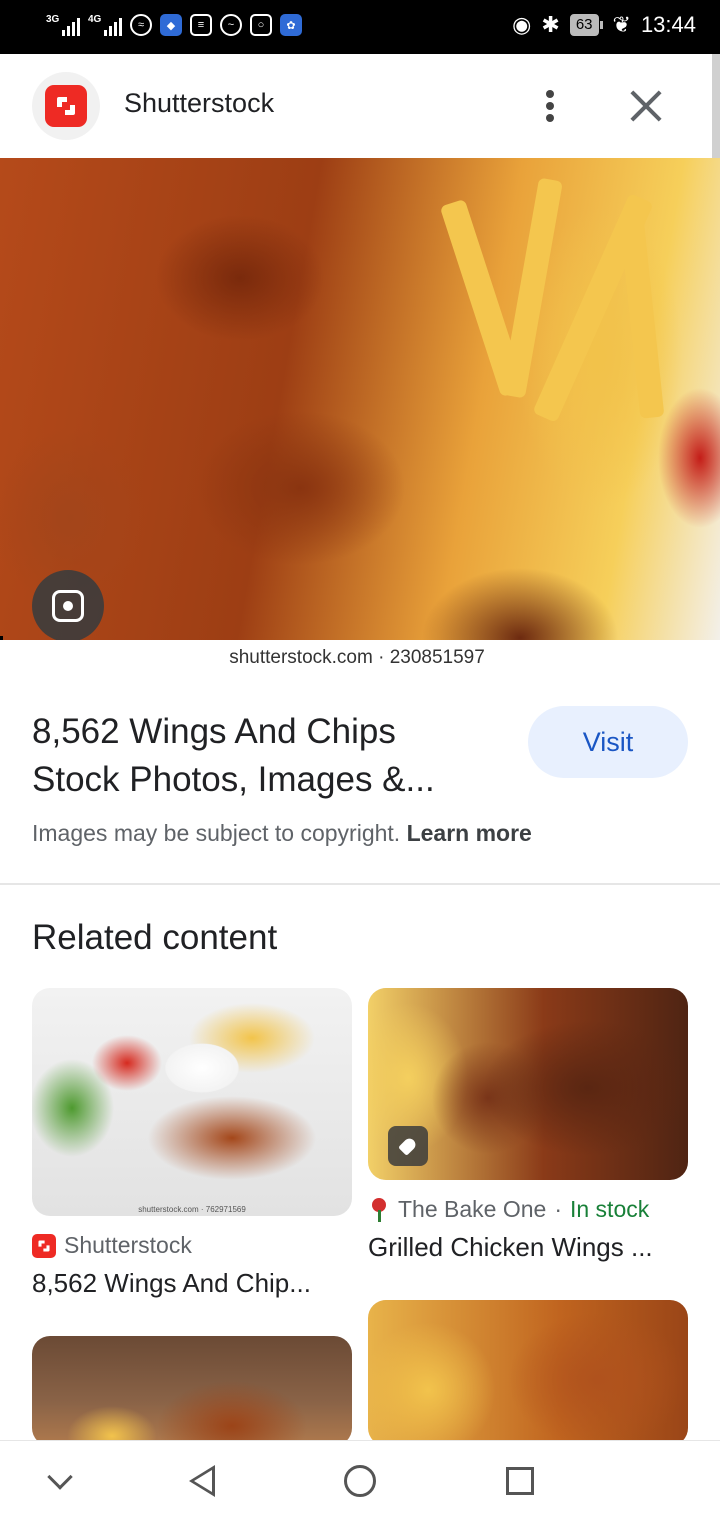 This screenshot has height=1520, width=720. I want to click on site-name: Shutterstock, so click(199, 103).